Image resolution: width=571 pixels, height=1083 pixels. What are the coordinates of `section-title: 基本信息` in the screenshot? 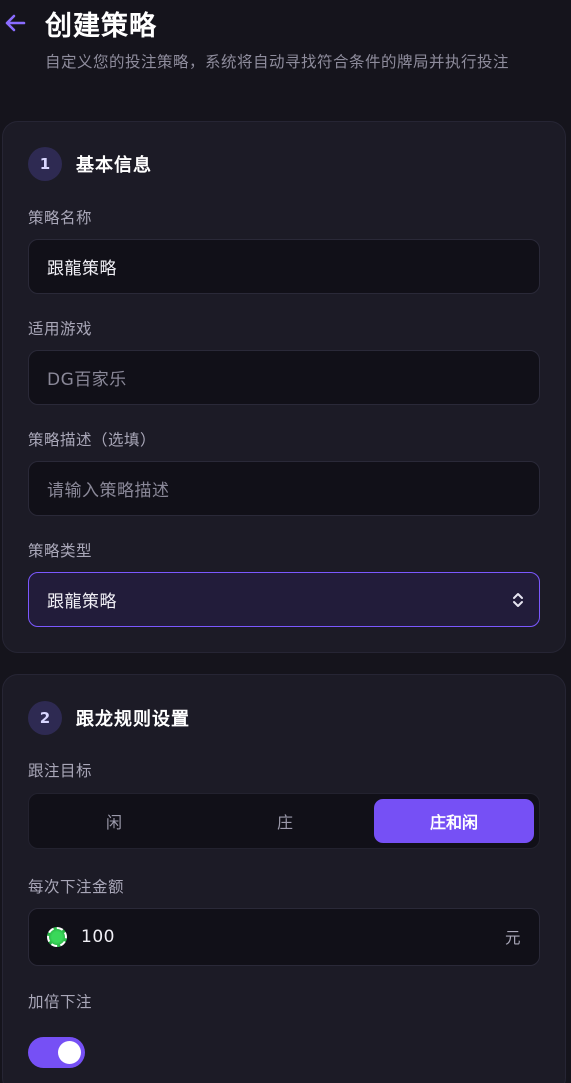 It's located at (114, 165).